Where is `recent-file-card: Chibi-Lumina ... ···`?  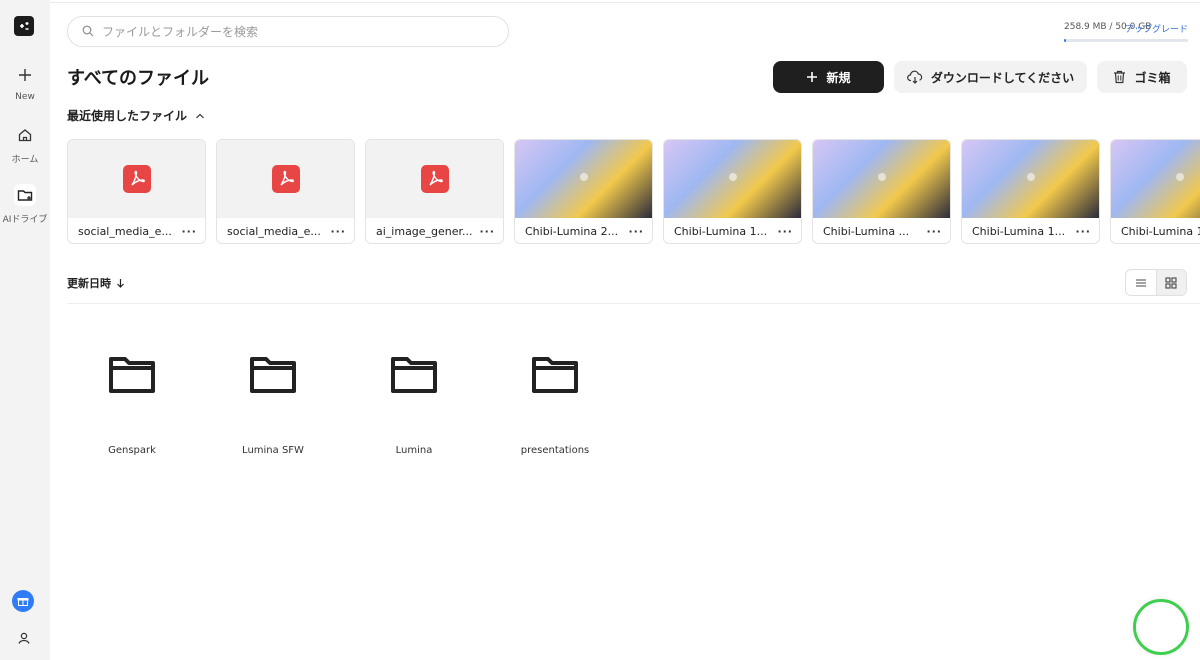
recent-file-card: Chibi-Lumina ... ··· is located at coordinates (881, 191).